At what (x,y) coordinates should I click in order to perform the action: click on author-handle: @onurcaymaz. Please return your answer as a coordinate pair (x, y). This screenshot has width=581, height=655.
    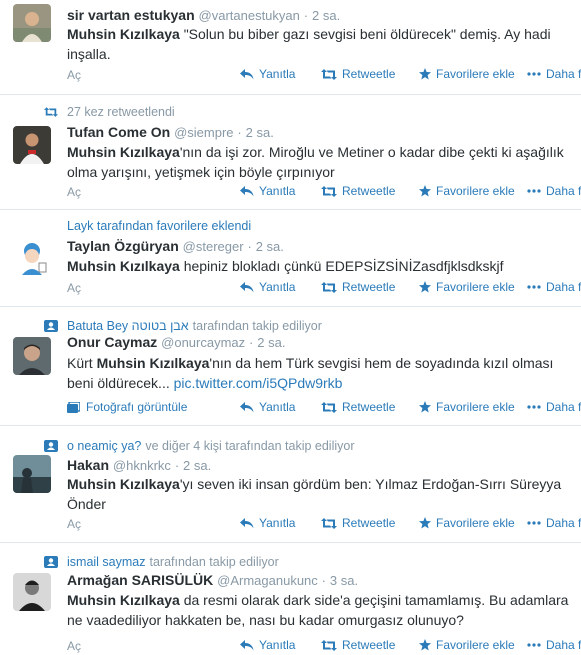
    Looking at the image, I should click on (203, 342).